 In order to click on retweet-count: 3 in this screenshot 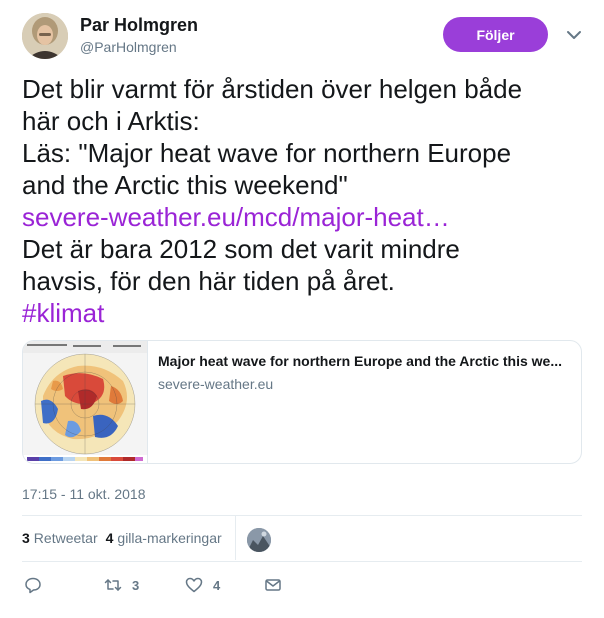, I will do `click(136, 585)`.